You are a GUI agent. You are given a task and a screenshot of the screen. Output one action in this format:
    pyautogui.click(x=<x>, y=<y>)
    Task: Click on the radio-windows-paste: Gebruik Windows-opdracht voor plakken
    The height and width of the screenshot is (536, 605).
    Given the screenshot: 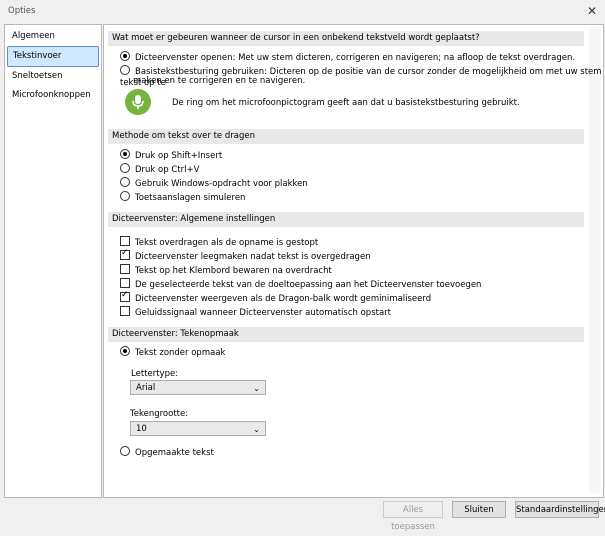 What is the action you would take?
    pyautogui.click(x=214, y=183)
    